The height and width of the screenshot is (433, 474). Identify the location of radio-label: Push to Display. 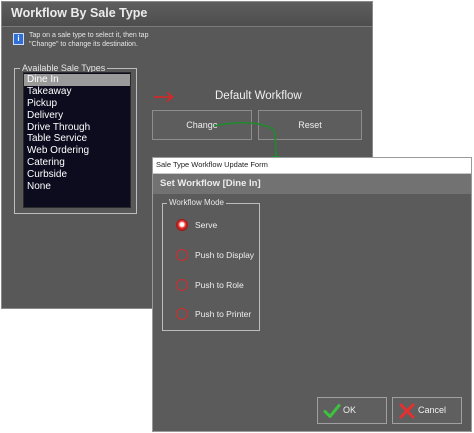
(225, 255).